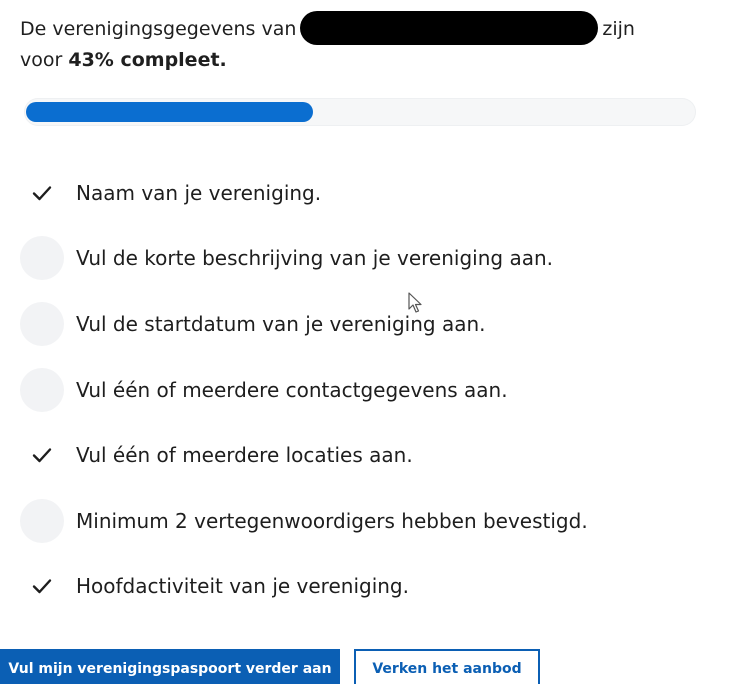 This screenshot has width=739, height=684. I want to click on checklist-item-label: Vul één of meerdere contactgegevens aan., so click(292, 389).